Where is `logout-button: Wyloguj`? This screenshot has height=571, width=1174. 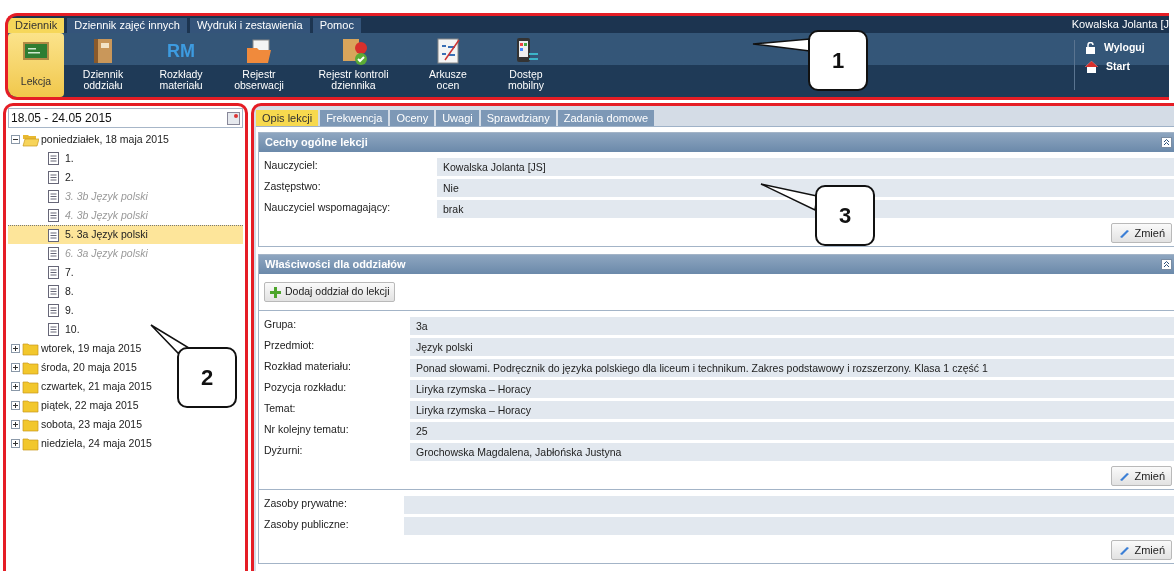
logout-button: Wyloguj is located at coordinates (1122, 48).